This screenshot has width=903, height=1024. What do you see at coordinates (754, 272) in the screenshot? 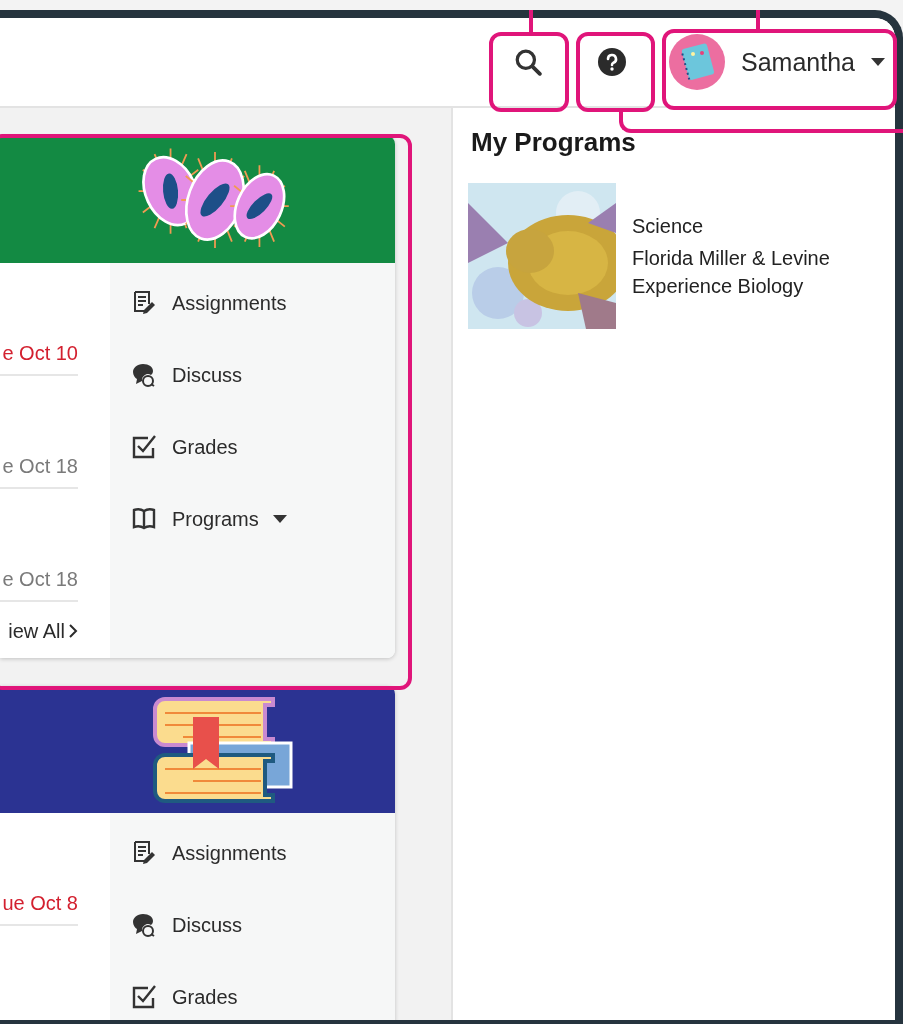
I see `program-title-link: Florida Miller & Levine Experience Biology` at bounding box center [754, 272].